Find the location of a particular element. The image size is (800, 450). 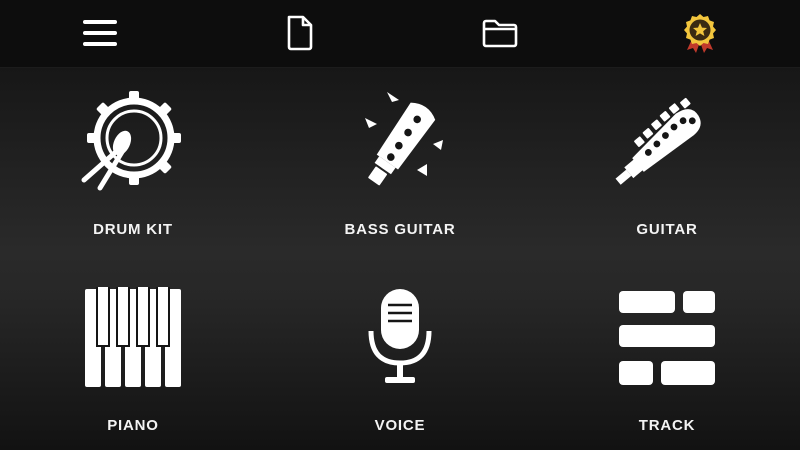

guitar-label: GUITAR is located at coordinates (667, 229).